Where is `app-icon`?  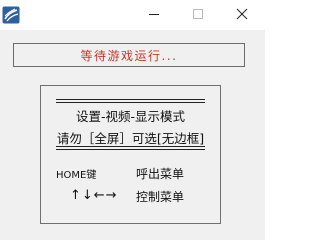
app-icon is located at coordinates (11, 15).